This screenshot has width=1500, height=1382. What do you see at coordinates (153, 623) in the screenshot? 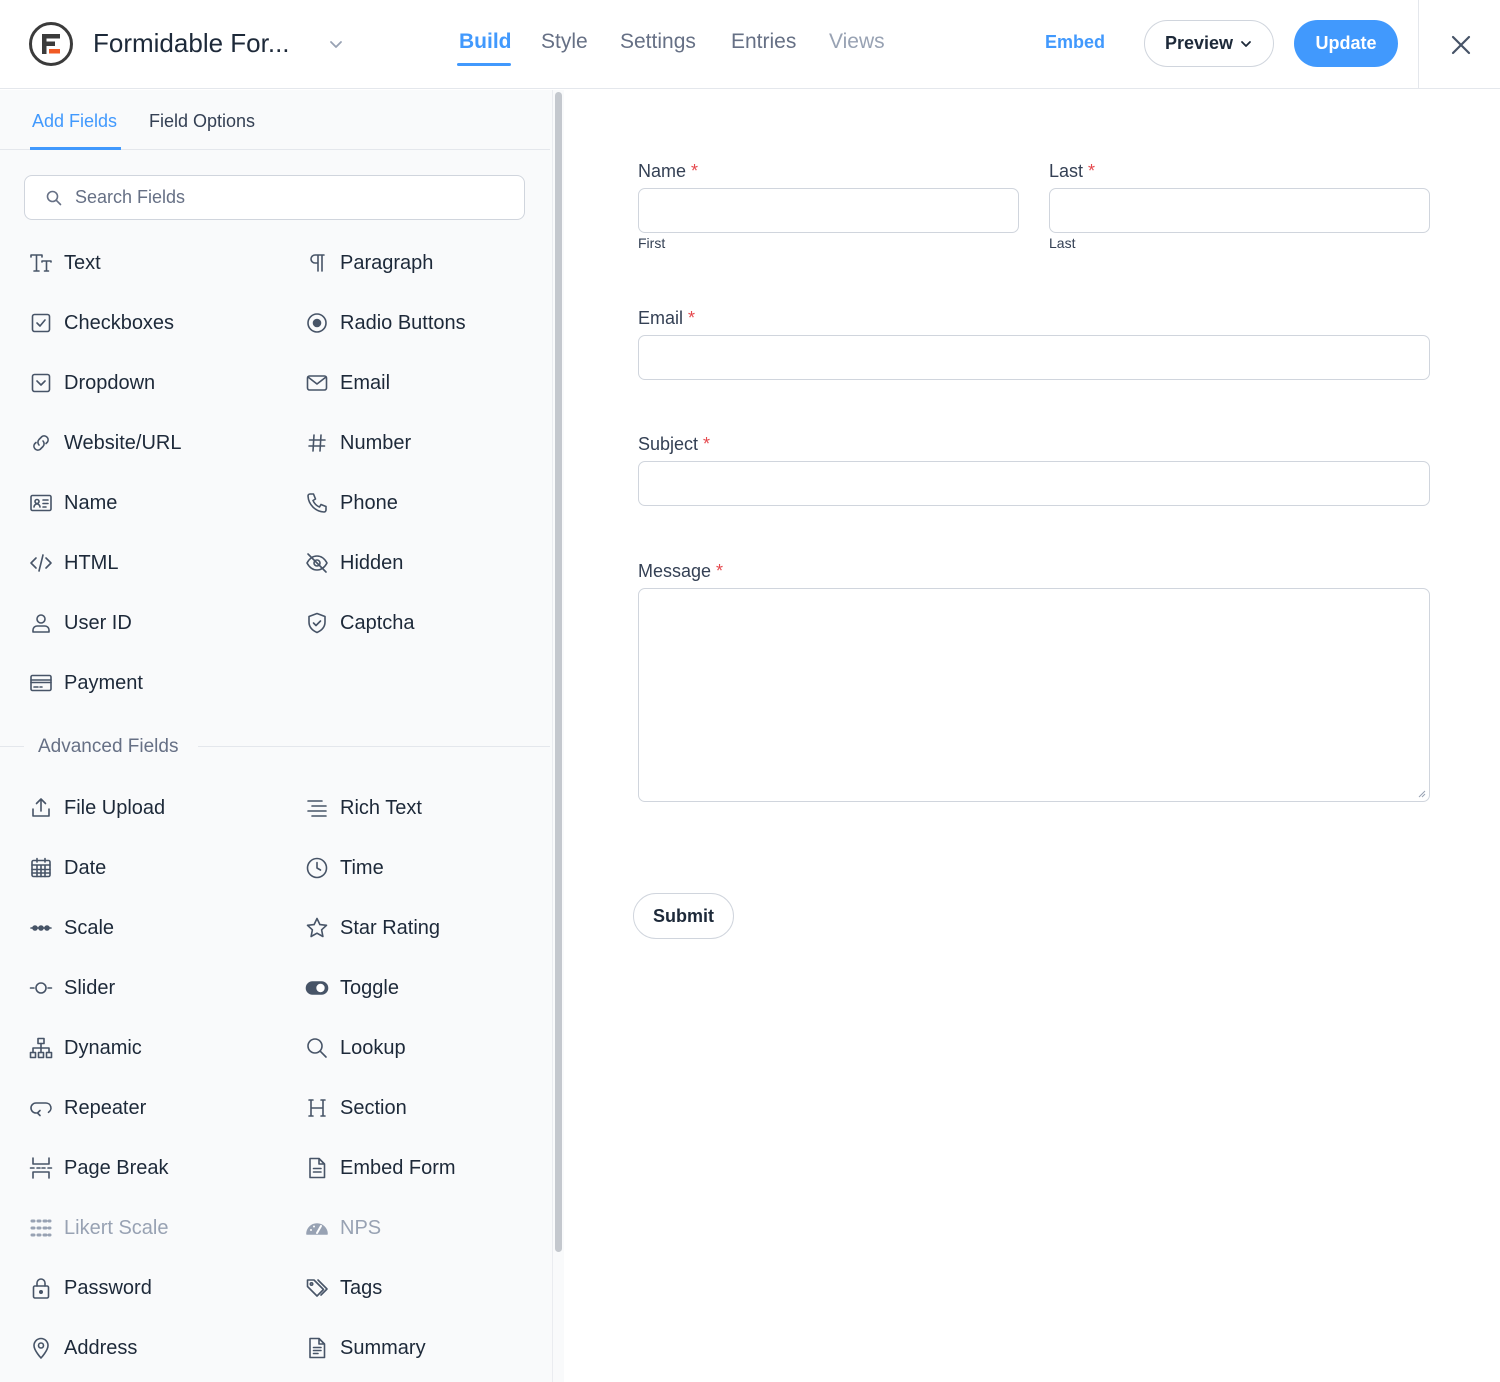
I see `field-user-id: User ID` at bounding box center [153, 623].